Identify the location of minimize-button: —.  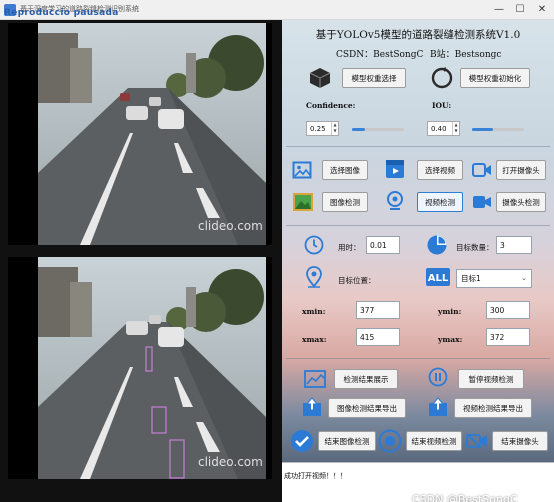
(499, 9).